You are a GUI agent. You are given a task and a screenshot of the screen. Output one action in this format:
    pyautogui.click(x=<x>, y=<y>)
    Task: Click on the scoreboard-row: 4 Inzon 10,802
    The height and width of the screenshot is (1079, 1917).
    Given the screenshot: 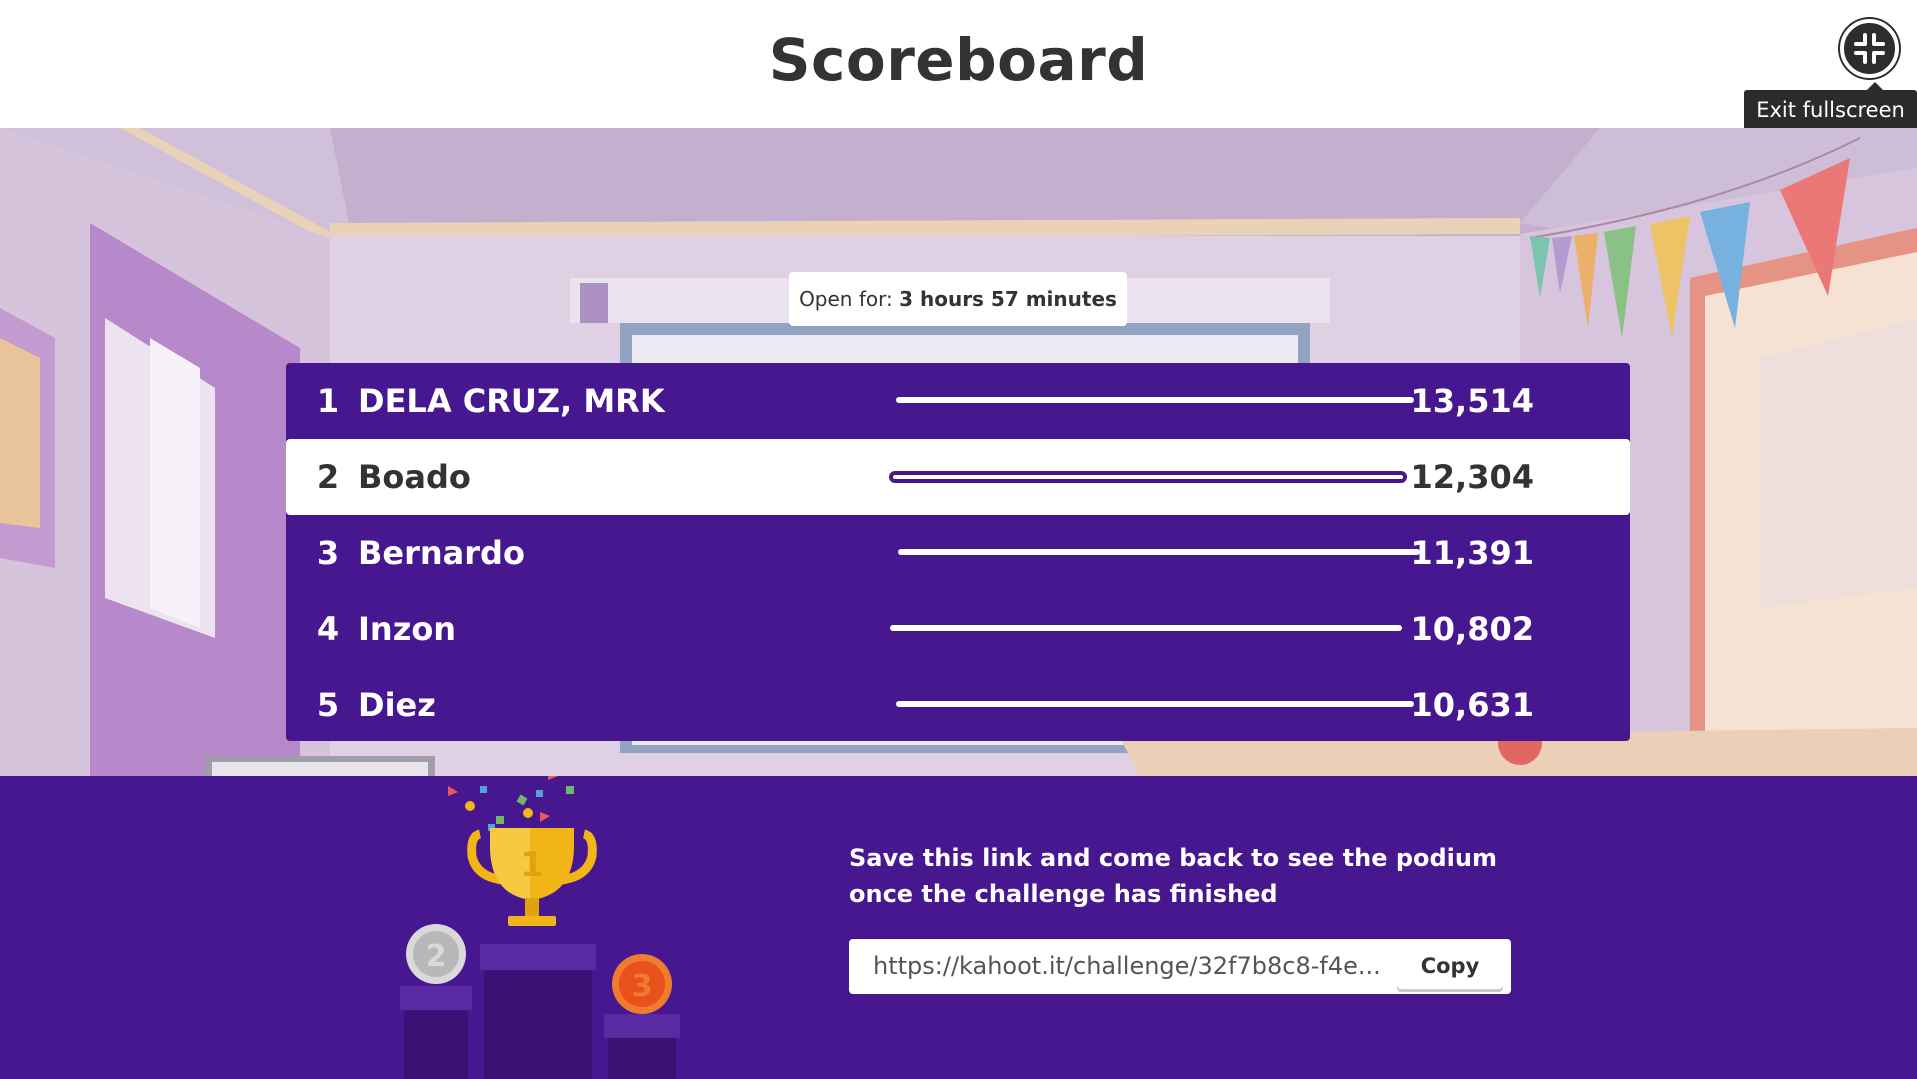 What is the action you would take?
    pyautogui.click(x=958, y=629)
    